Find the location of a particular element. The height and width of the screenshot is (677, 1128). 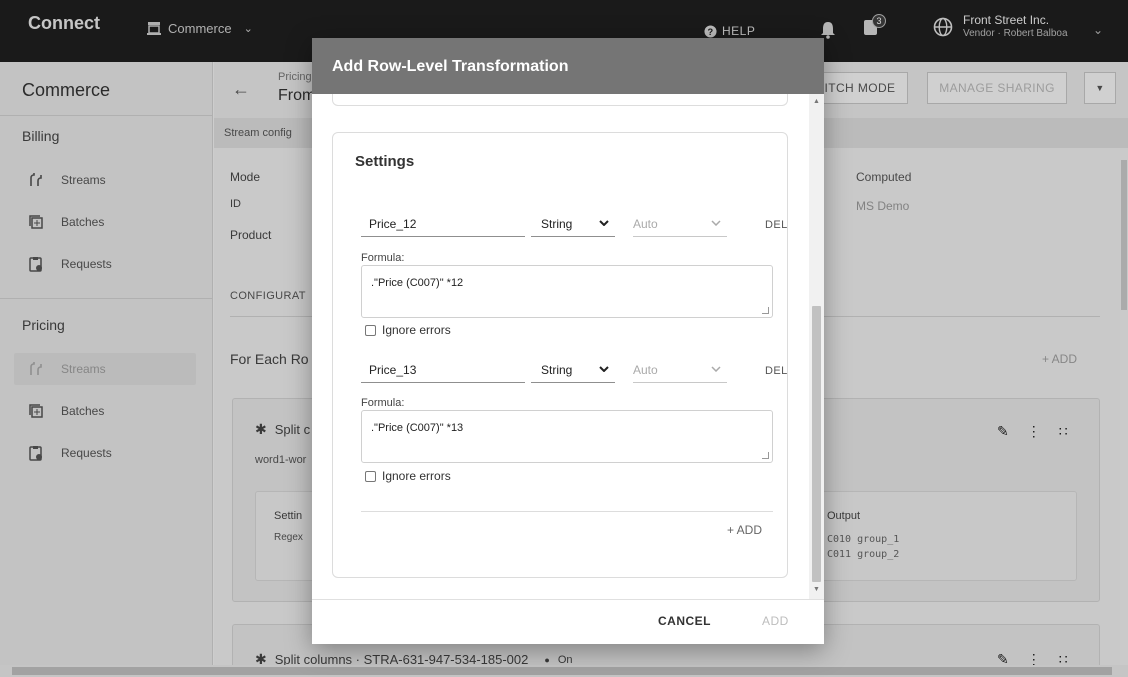

cancel-button: CANCEL is located at coordinates (684, 621).